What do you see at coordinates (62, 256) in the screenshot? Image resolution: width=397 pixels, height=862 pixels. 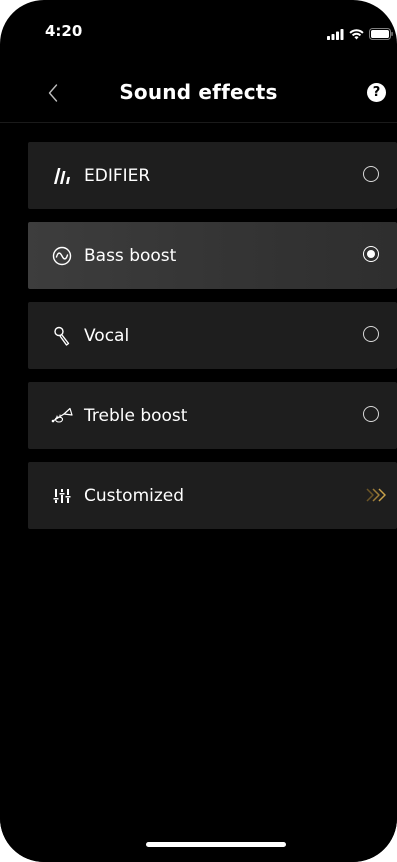 I see `bass-wave-icon` at bounding box center [62, 256].